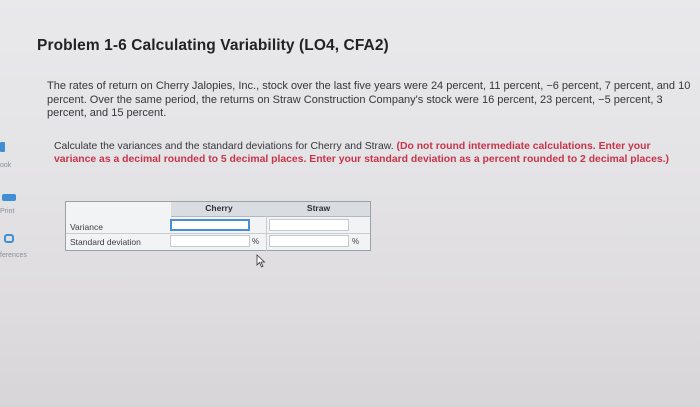 This screenshot has width=700, height=407. Describe the element at coordinates (261, 261) in the screenshot. I see `mouse-cursor-icon` at that location.